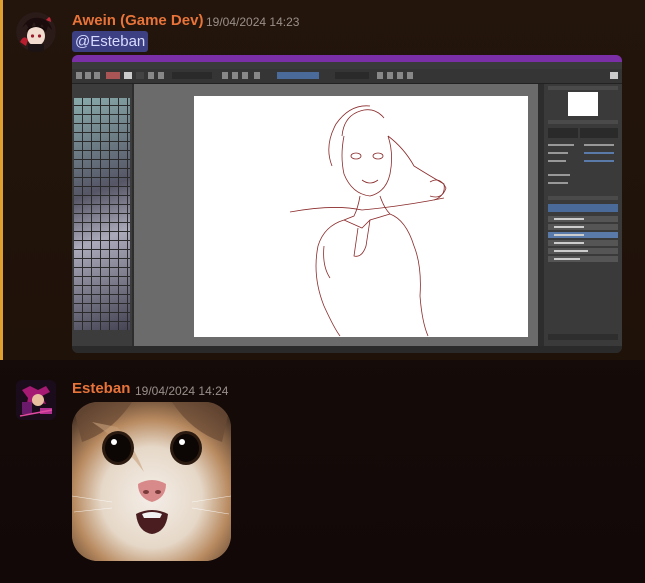  I want to click on avatar-awein, so click(36, 32).